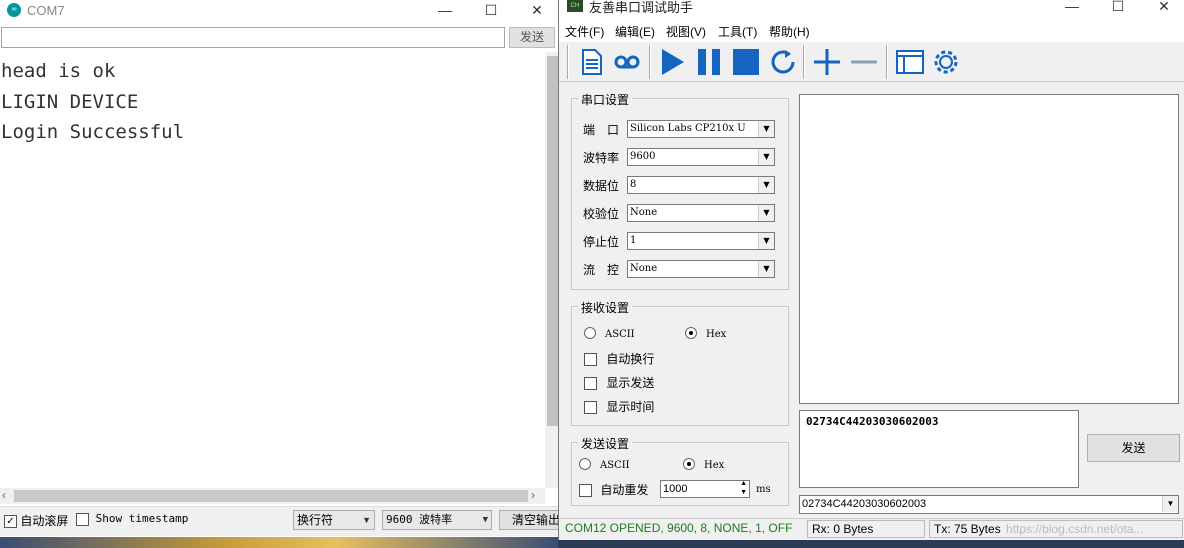  I want to click on interval-input, so click(696, 489).